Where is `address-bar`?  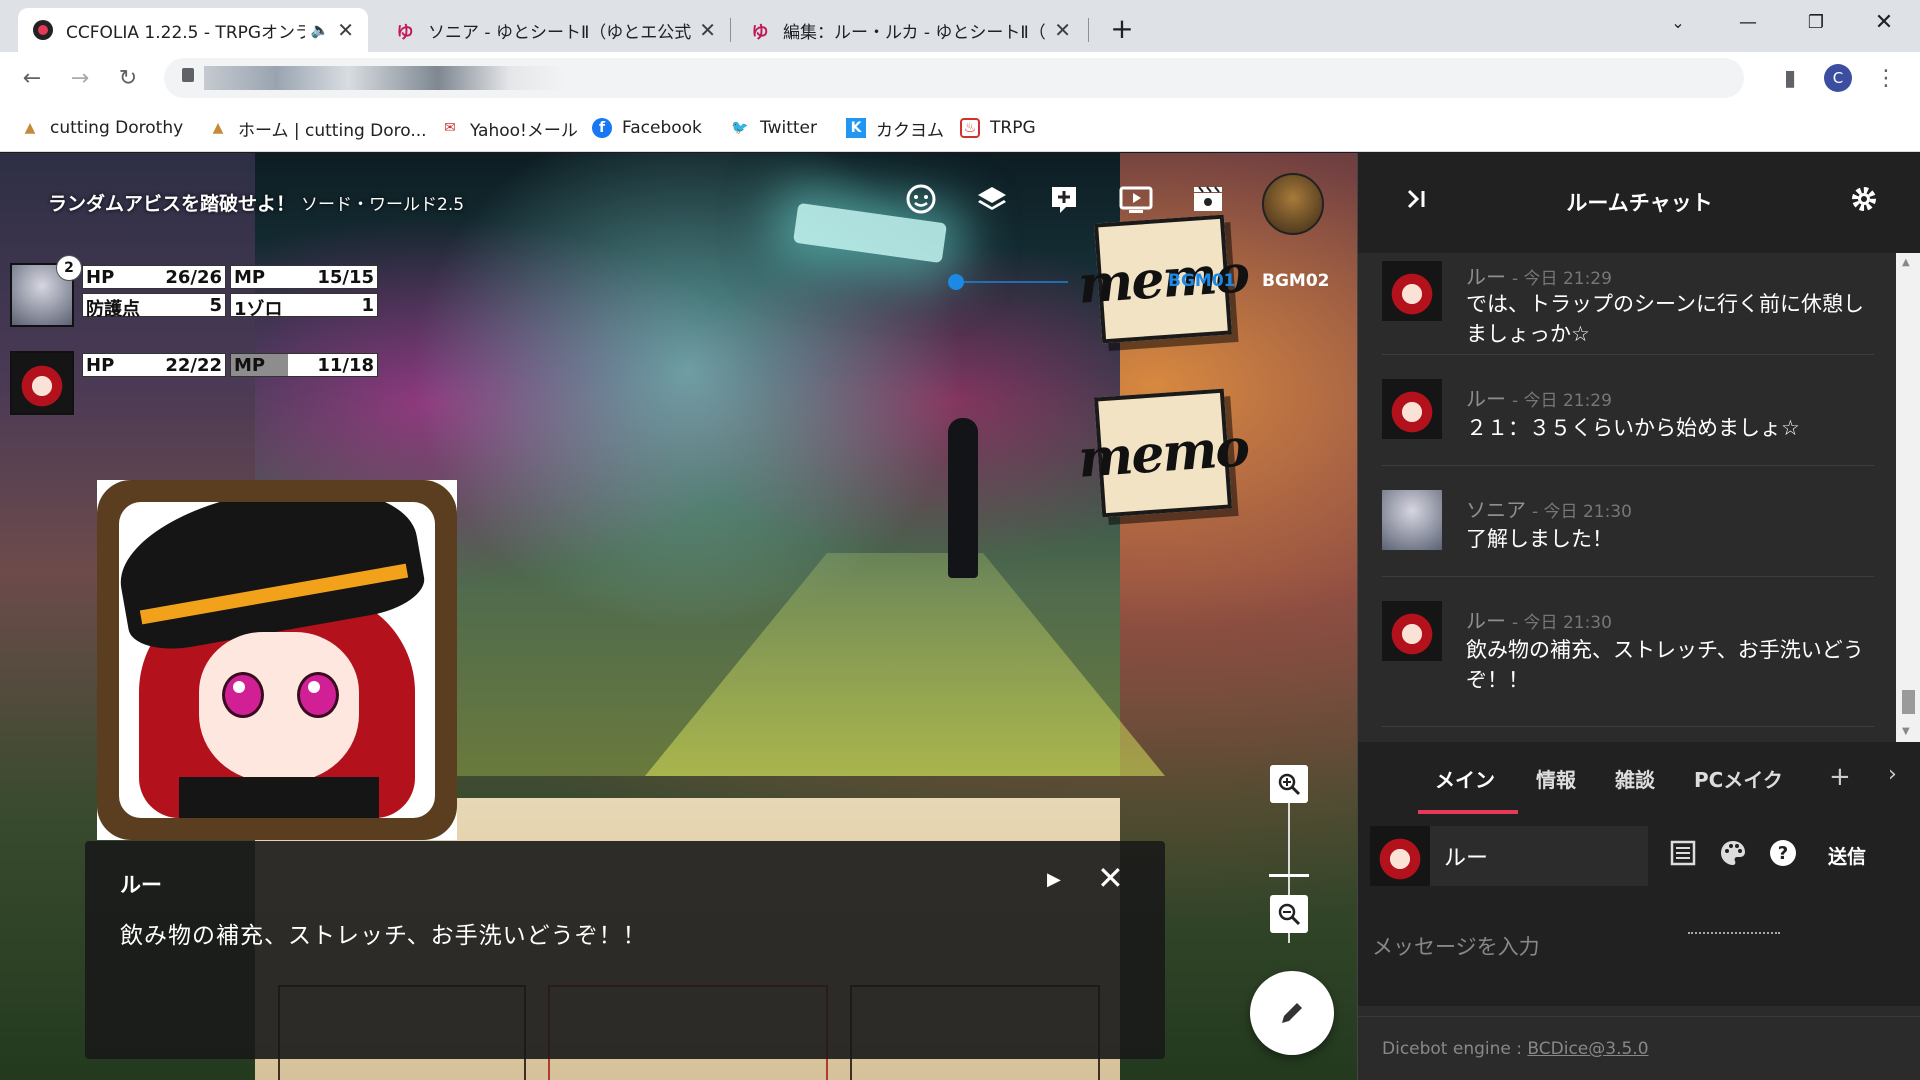 address-bar is located at coordinates (954, 78).